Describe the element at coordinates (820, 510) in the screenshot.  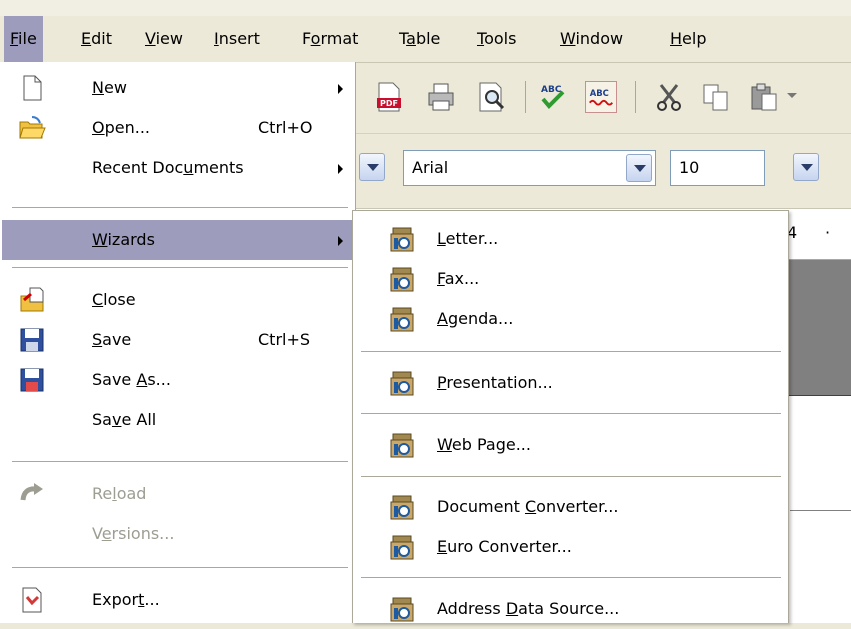
I see `page-border-line` at that location.